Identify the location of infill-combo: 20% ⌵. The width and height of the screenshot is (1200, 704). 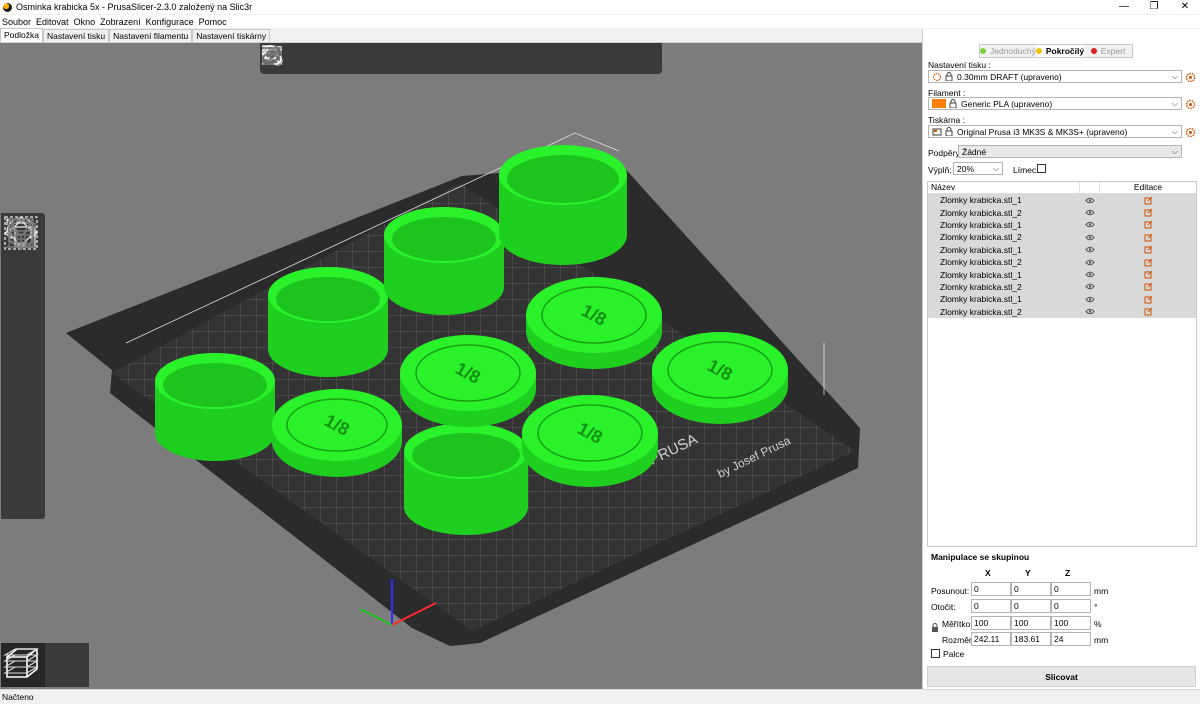
(978, 168).